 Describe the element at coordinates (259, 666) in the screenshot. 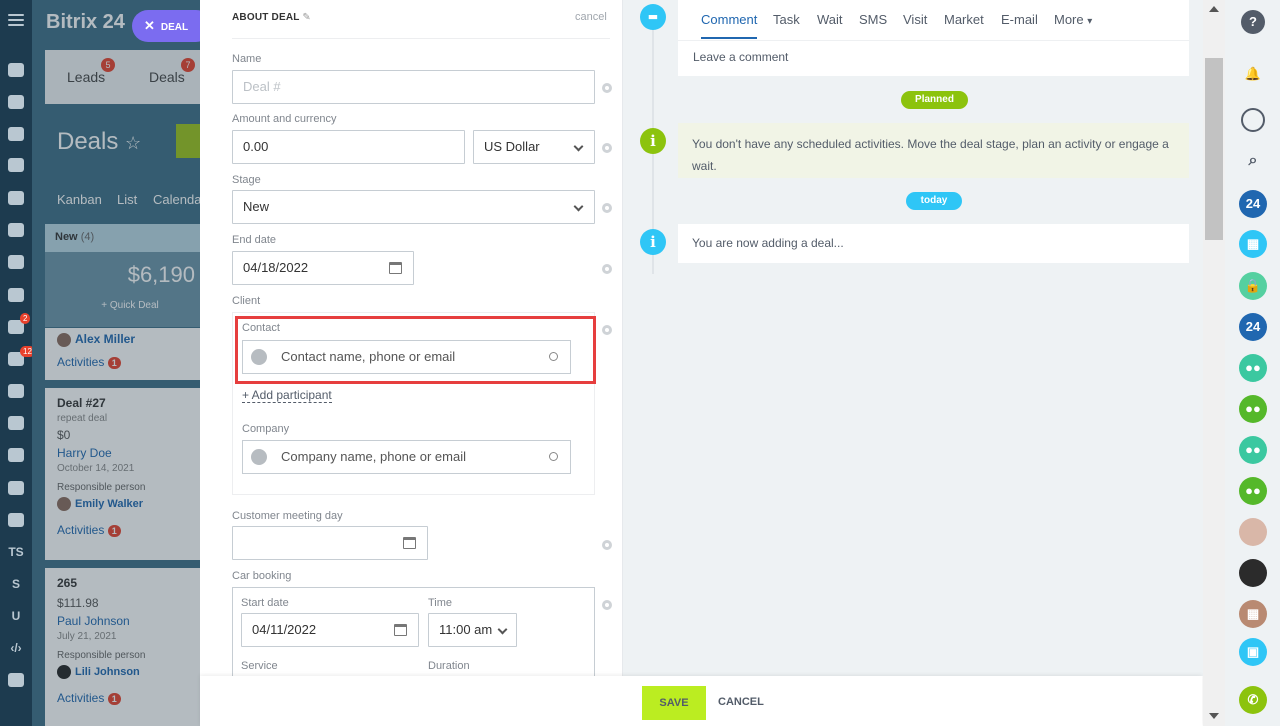

I see `service-label: Service` at that location.